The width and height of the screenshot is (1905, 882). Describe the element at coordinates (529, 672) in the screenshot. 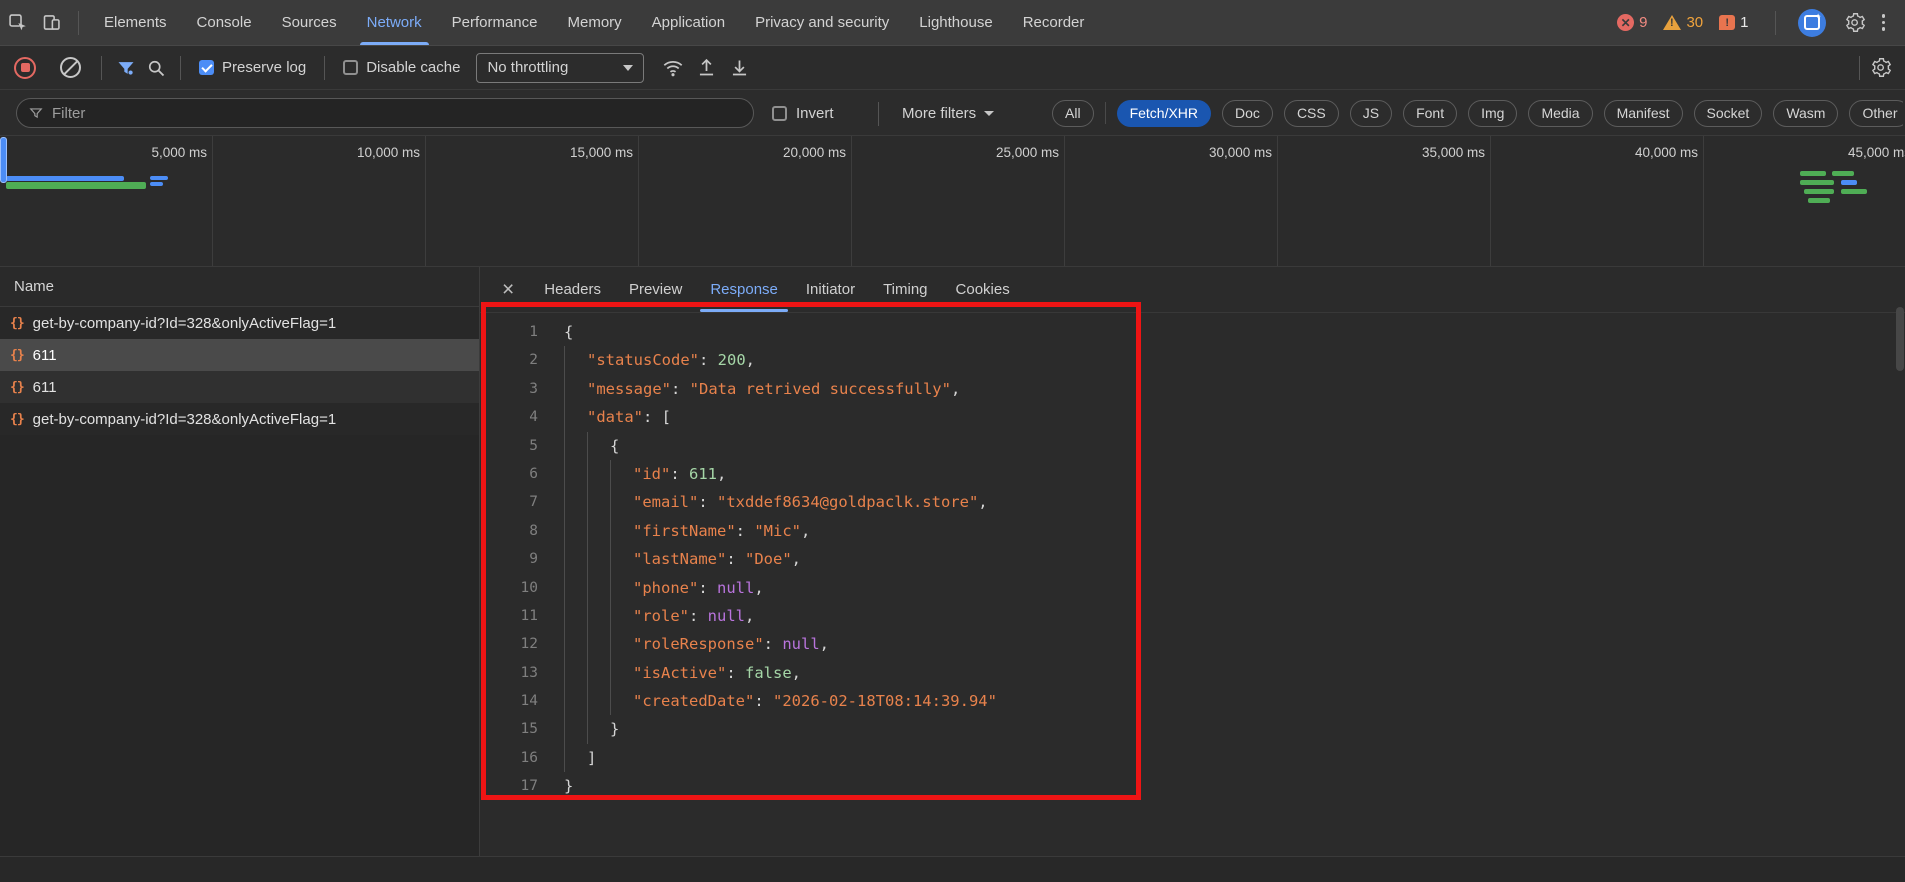

I see `line-number: 13` at that location.